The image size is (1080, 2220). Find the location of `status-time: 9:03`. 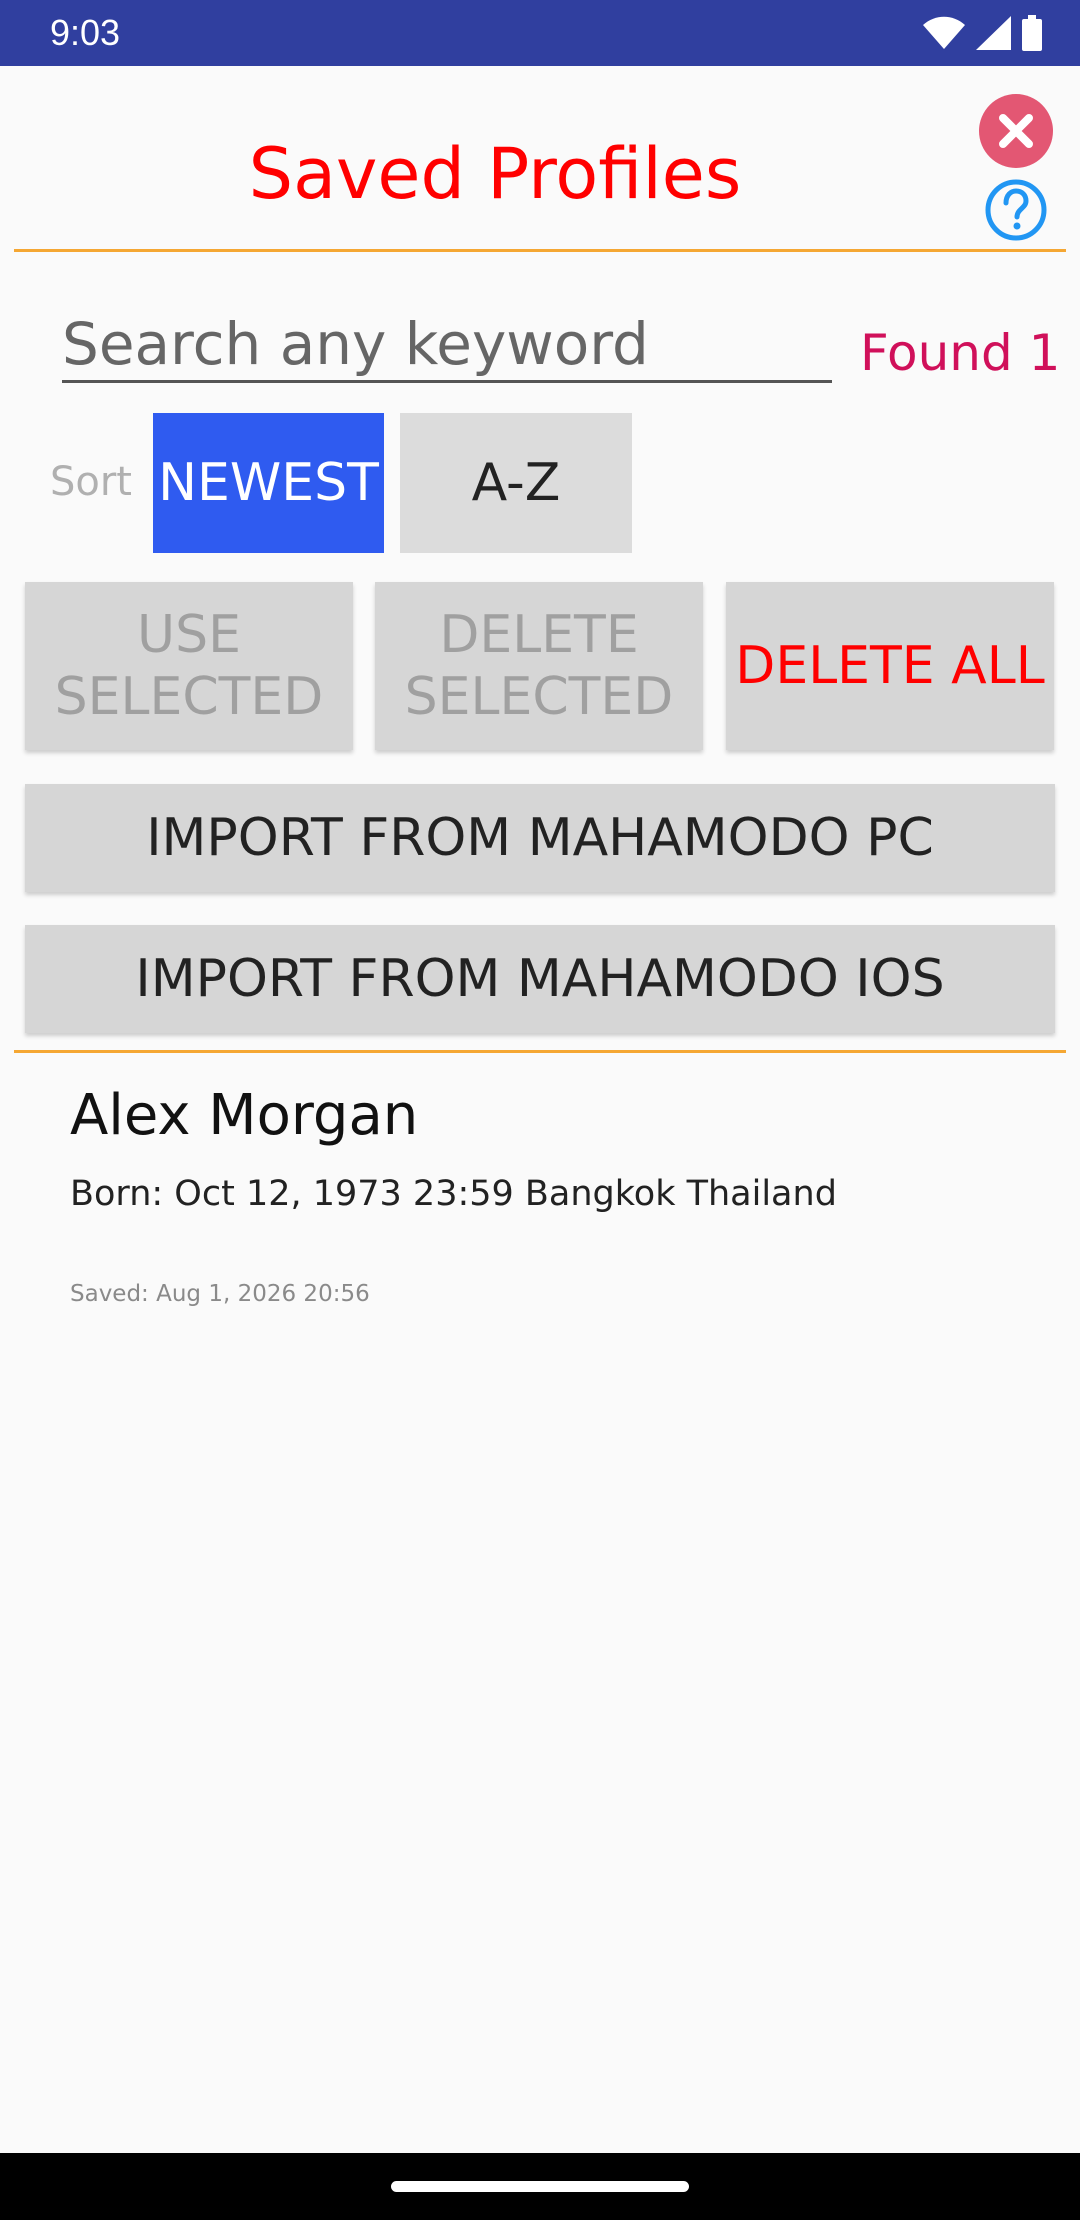

status-time: 9:03 is located at coordinates (85, 32).